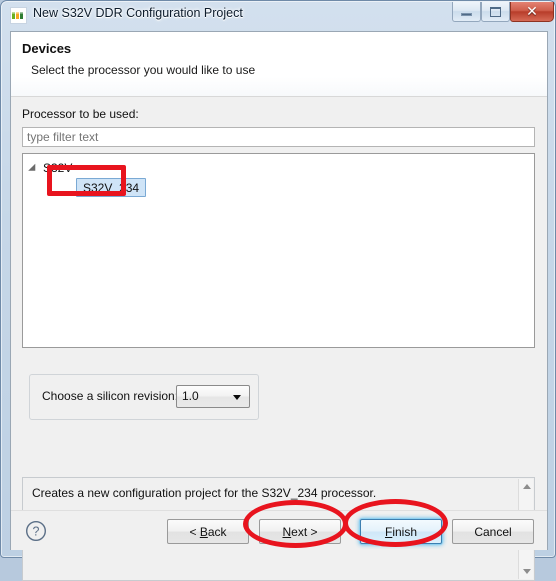 The height and width of the screenshot is (581, 556). Describe the element at coordinates (47, 48) in the screenshot. I see `page-title: Devices` at that location.